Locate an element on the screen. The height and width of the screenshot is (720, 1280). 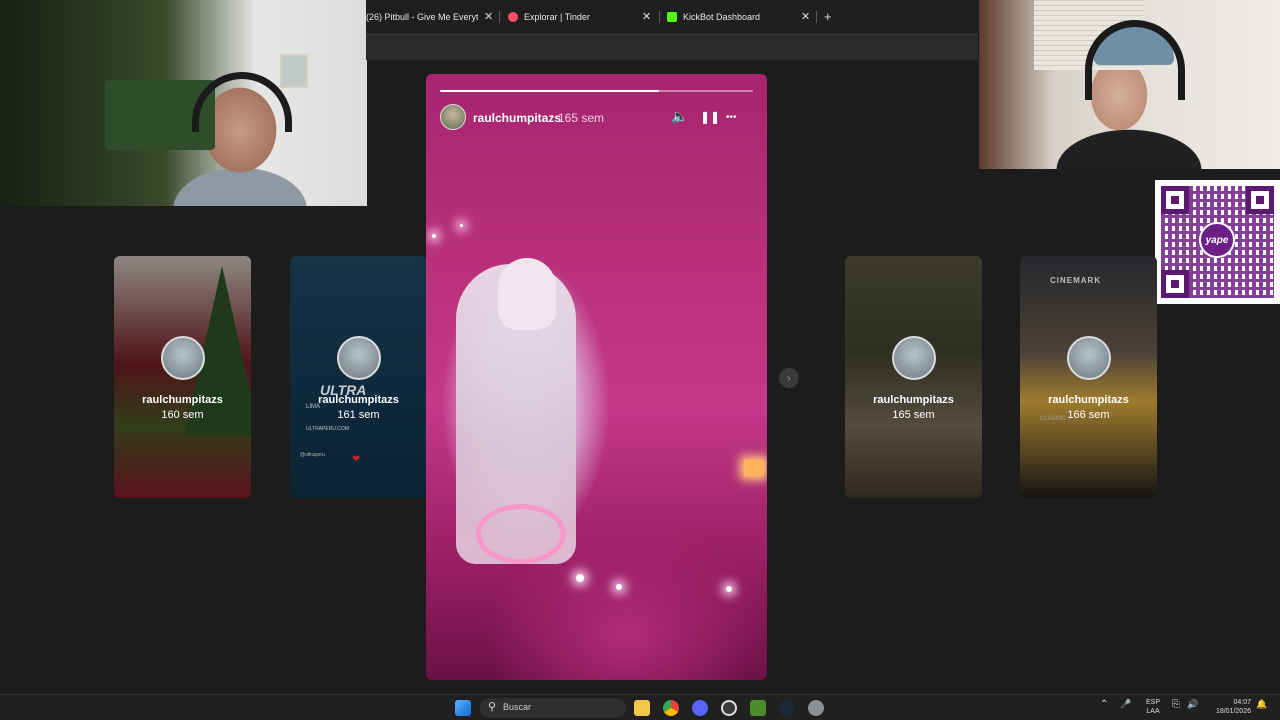
webcam-picture-frame is located at coordinates (294, 71).